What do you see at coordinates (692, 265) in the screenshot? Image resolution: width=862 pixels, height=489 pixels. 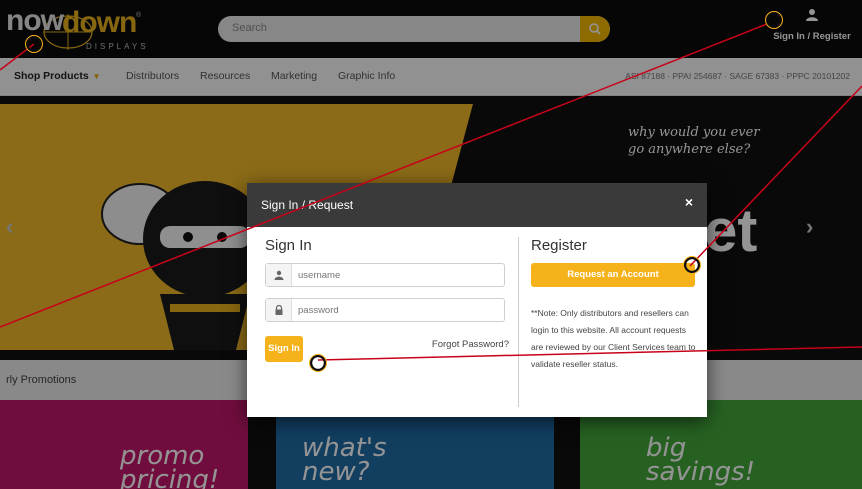 I see `callout-marker-request-account` at bounding box center [692, 265].